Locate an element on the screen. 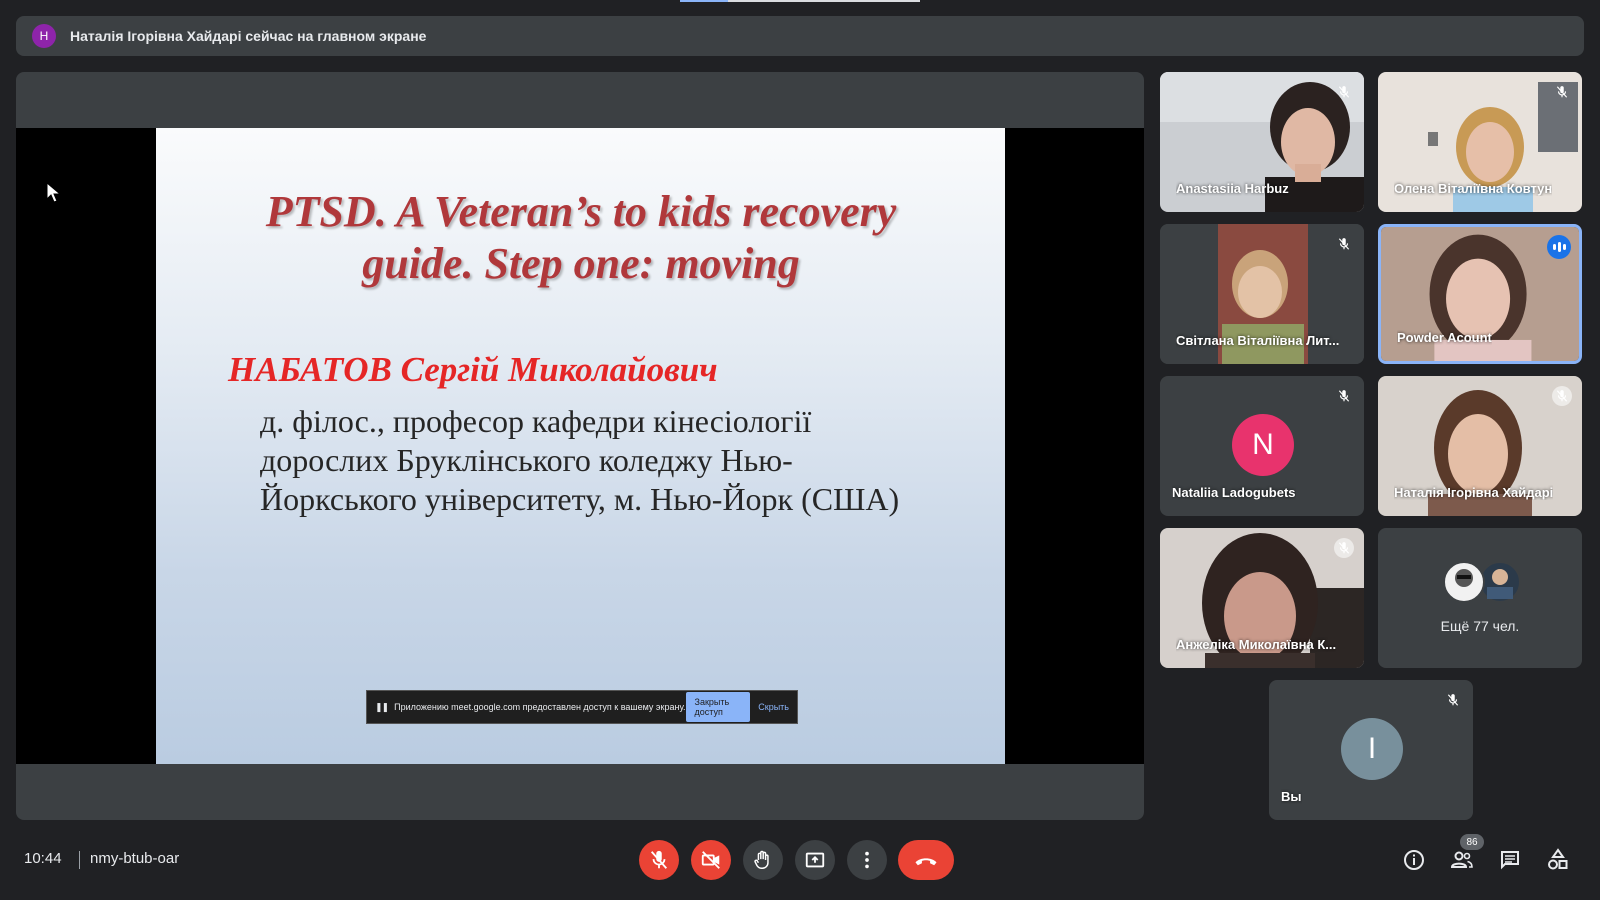  participant-tile: Олена Віталіївна Ковтун is located at coordinates (1480, 142).